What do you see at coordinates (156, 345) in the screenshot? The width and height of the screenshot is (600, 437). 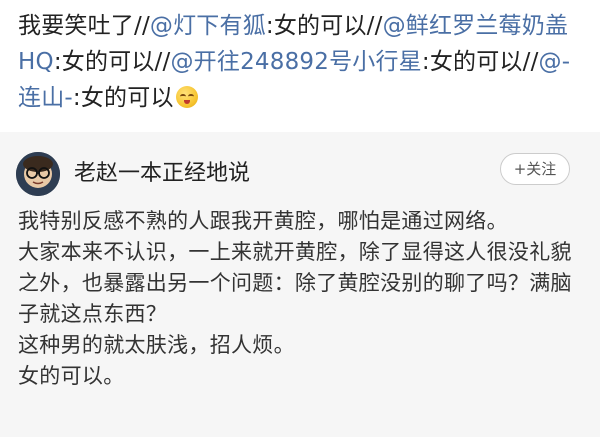 I see `post-line: 这种男的就太肤浅，招人烦。` at bounding box center [156, 345].